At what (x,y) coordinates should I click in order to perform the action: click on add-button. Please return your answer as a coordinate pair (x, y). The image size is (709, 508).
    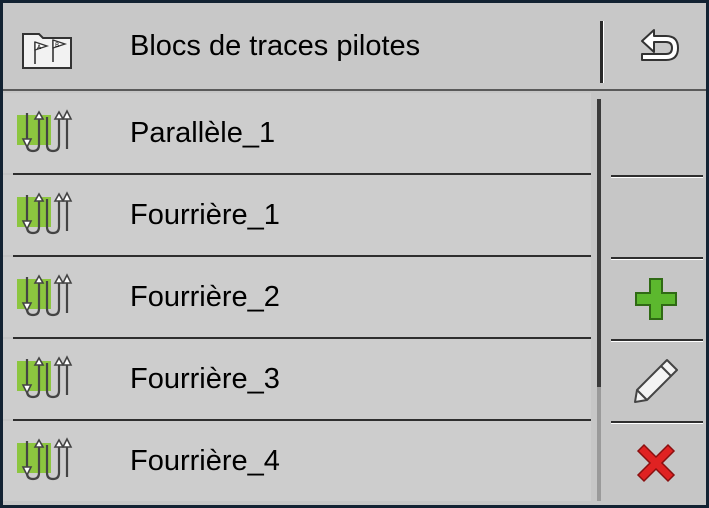
    Looking at the image, I should click on (655, 299).